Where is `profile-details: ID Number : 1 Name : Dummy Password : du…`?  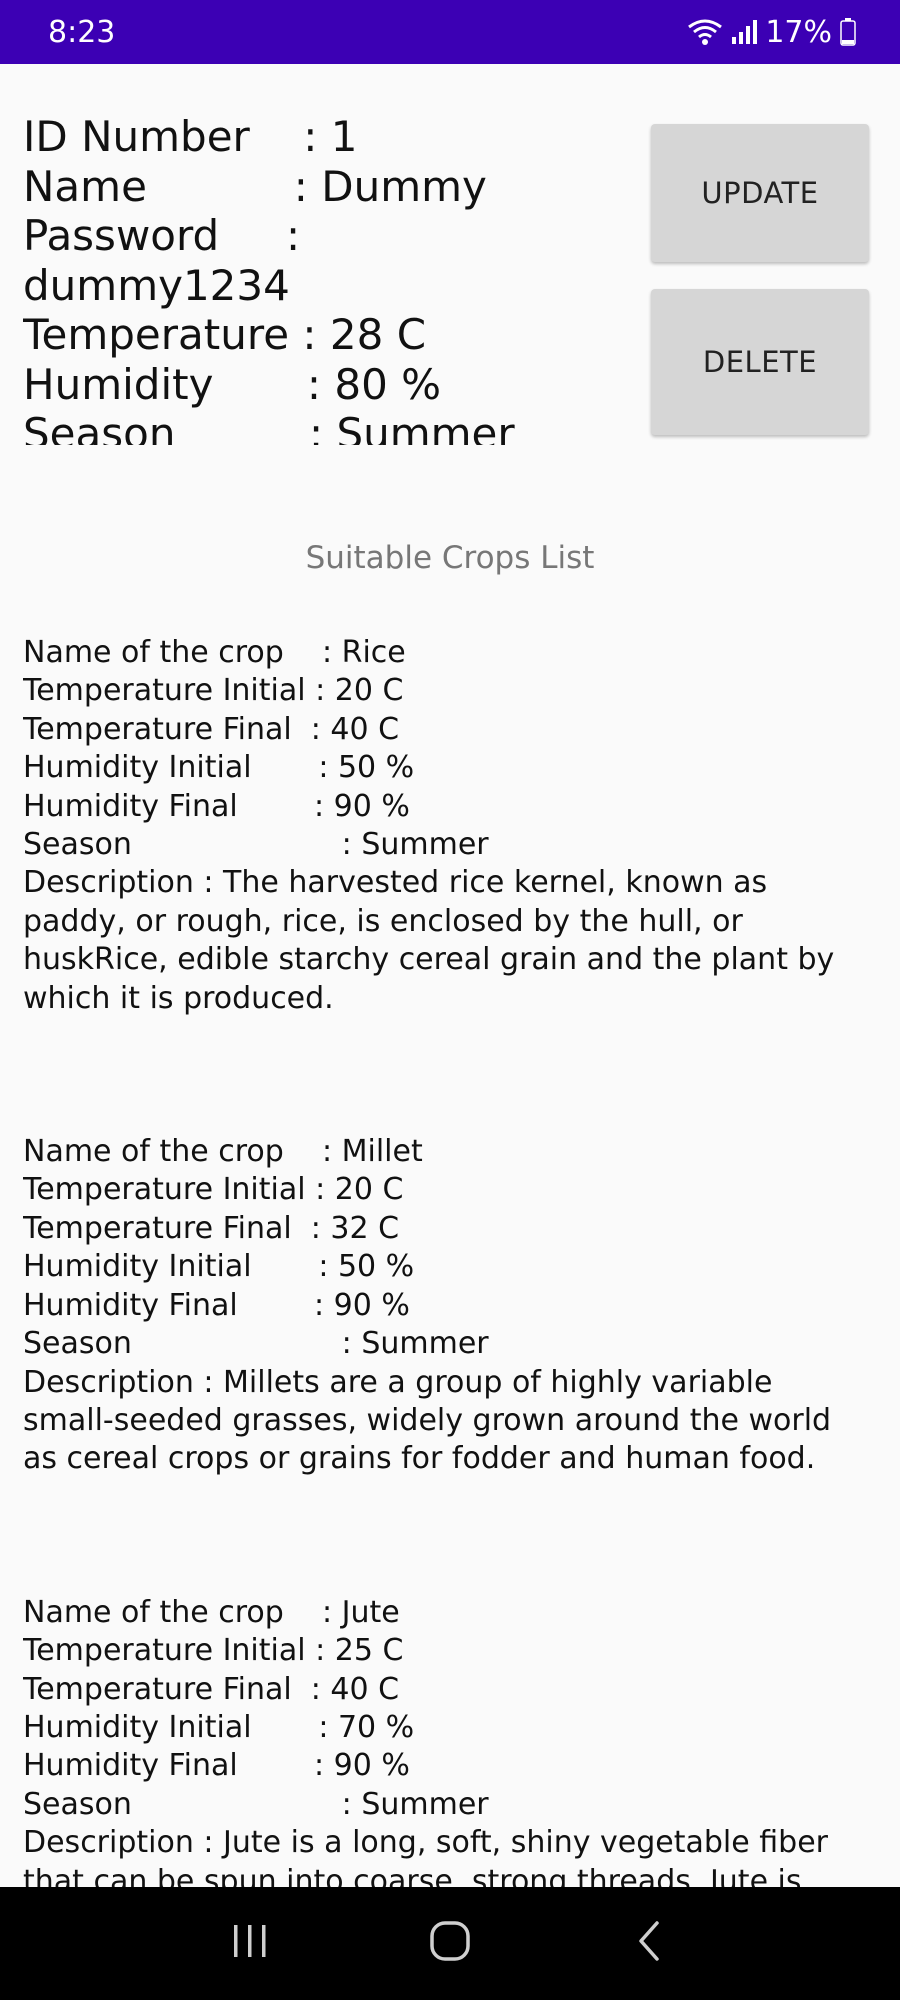
profile-details: ID Number : 1 Name : Dummy Password : du… is located at coordinates (323, 278).